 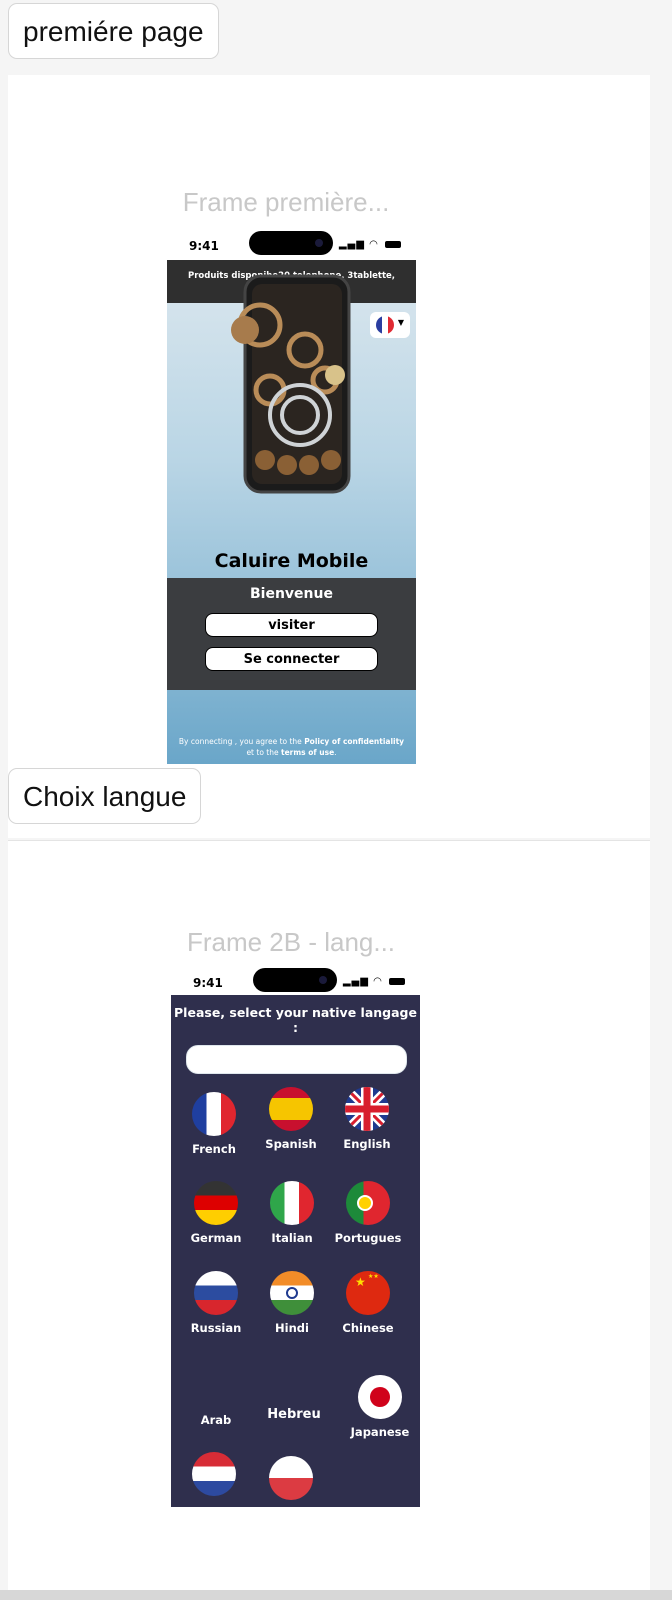 I want to click on hero-phone-gears-image, so click(x=291, y=384).